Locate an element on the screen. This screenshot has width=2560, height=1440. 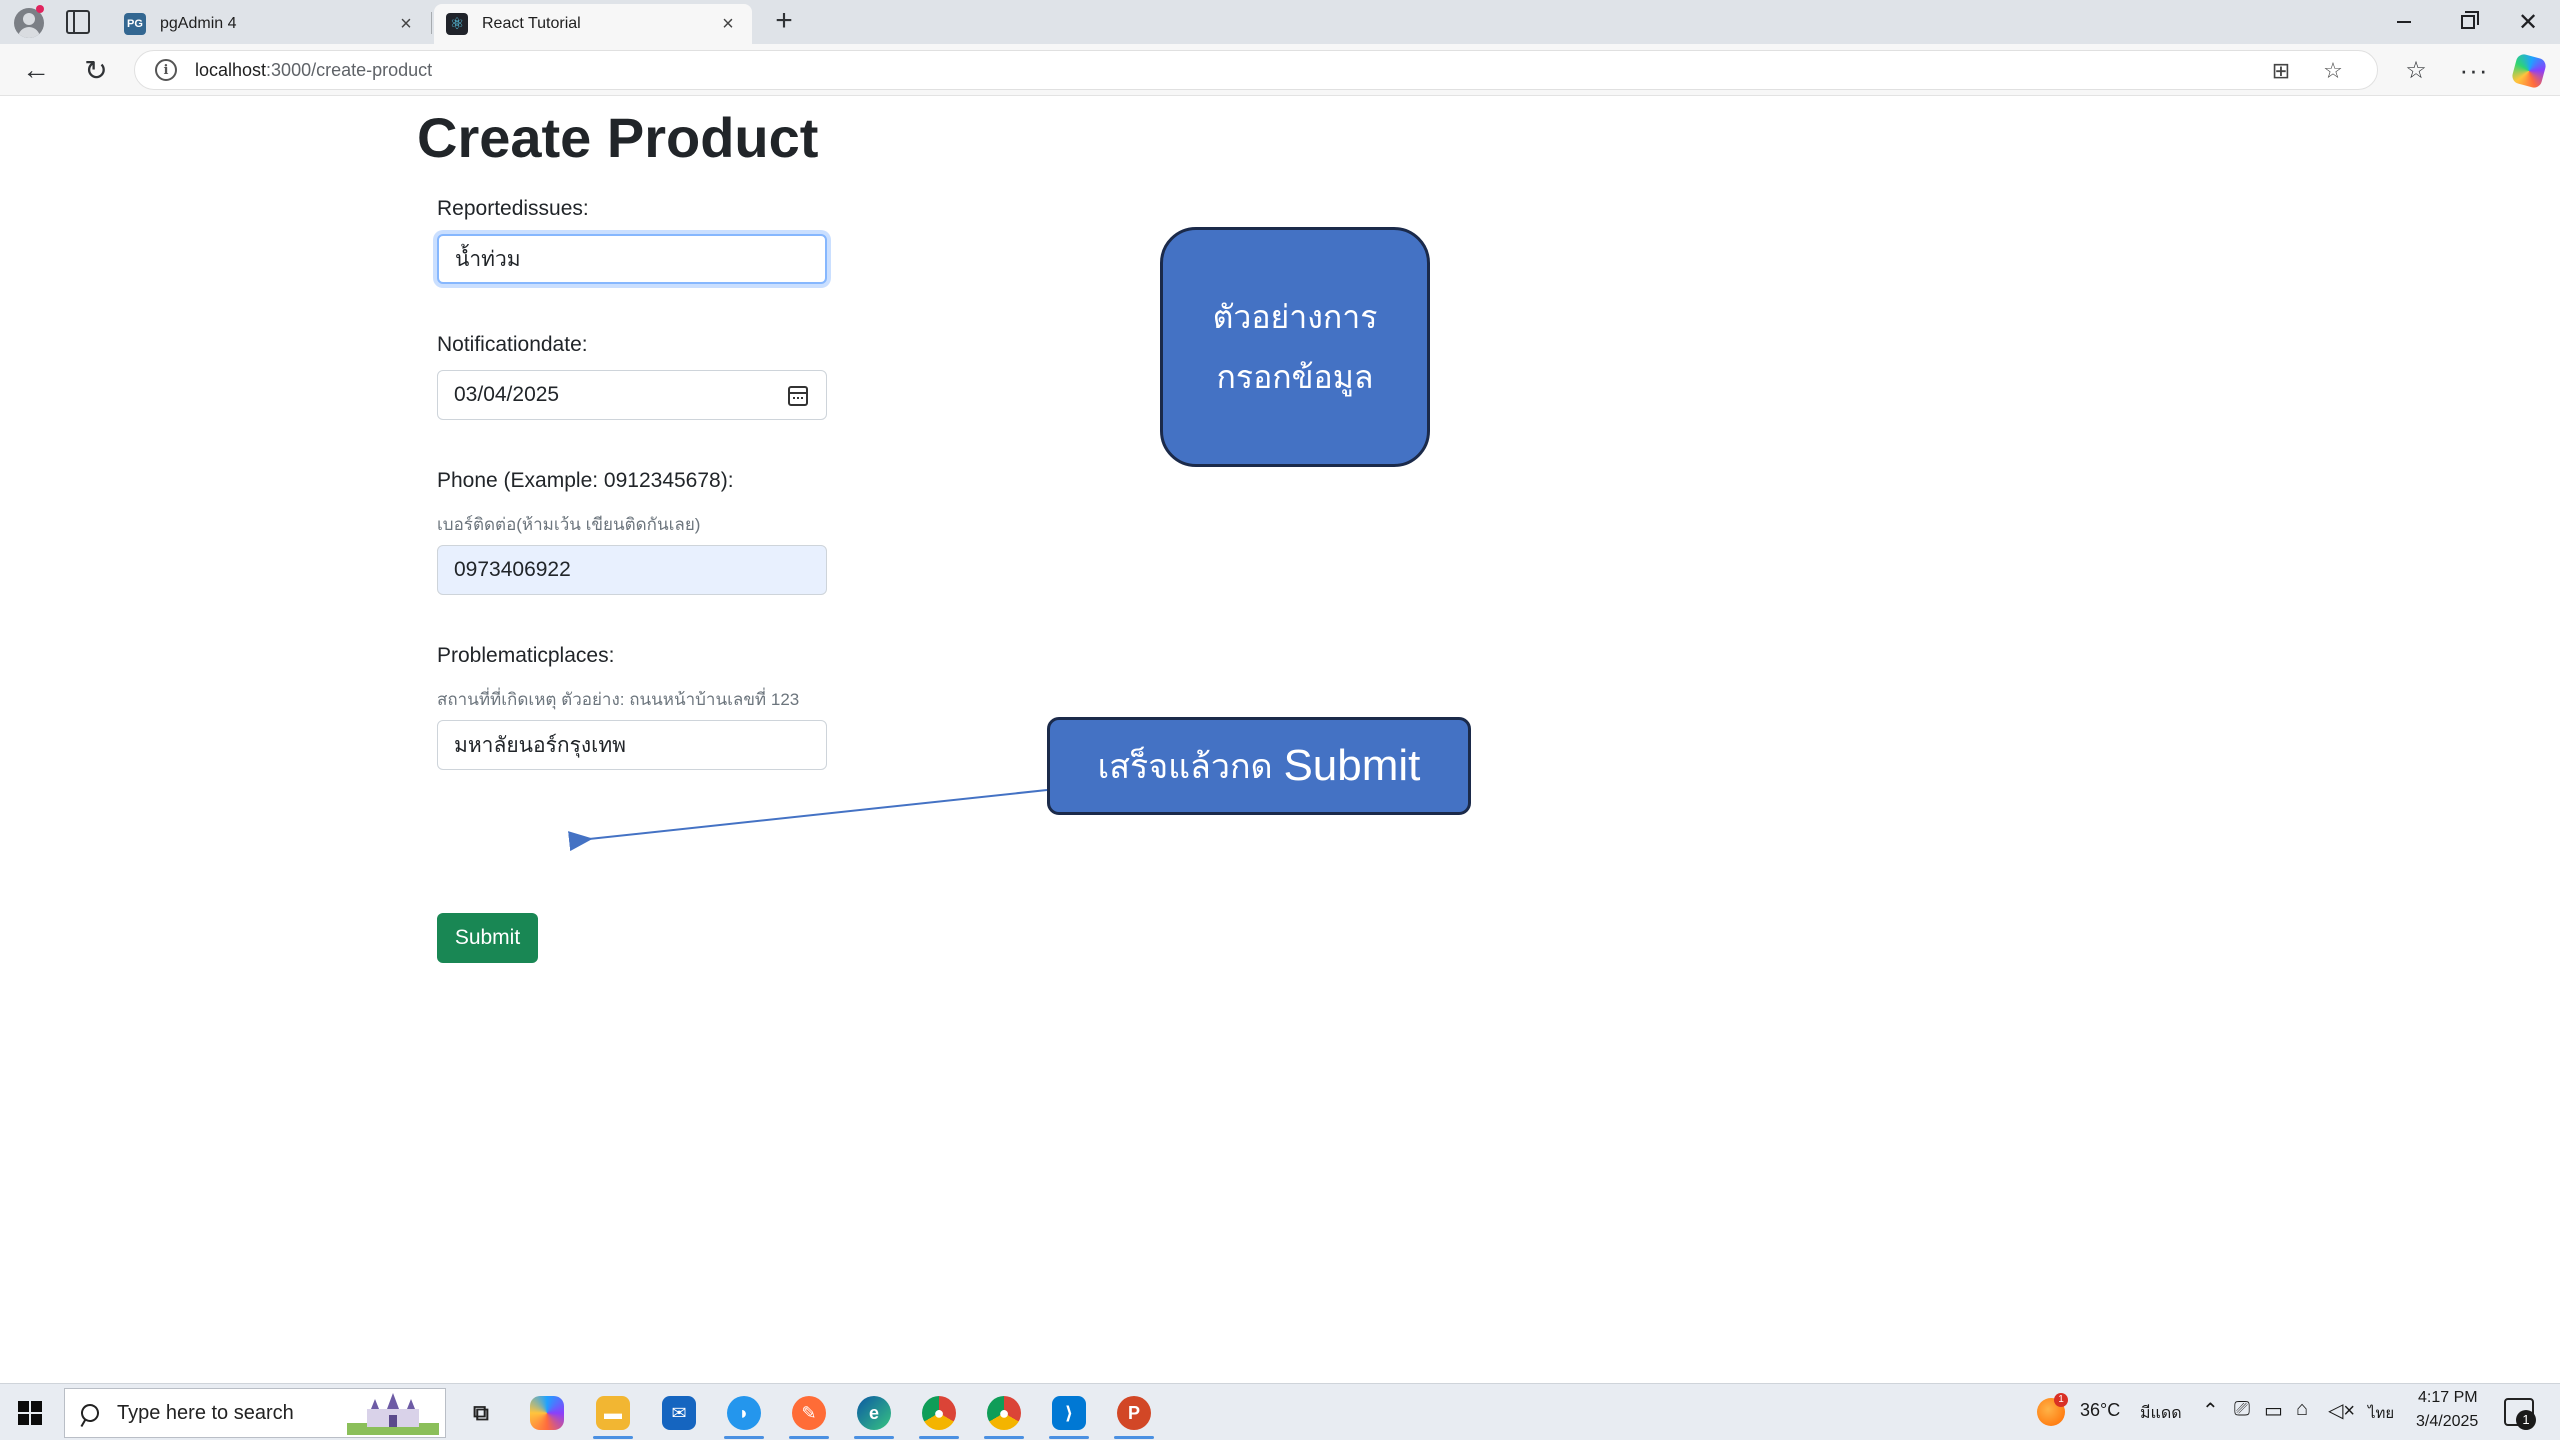
minimize-button is located at coordinates (2404, 22).